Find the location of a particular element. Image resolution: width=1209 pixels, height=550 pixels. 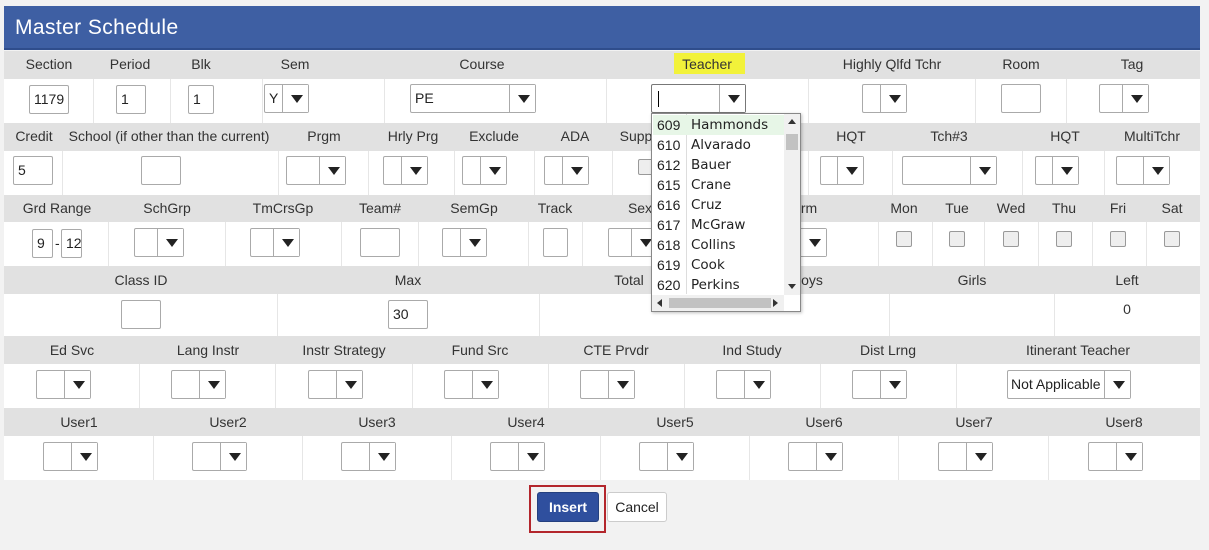

section-input: 1179 is located at coordinates (49, 99).